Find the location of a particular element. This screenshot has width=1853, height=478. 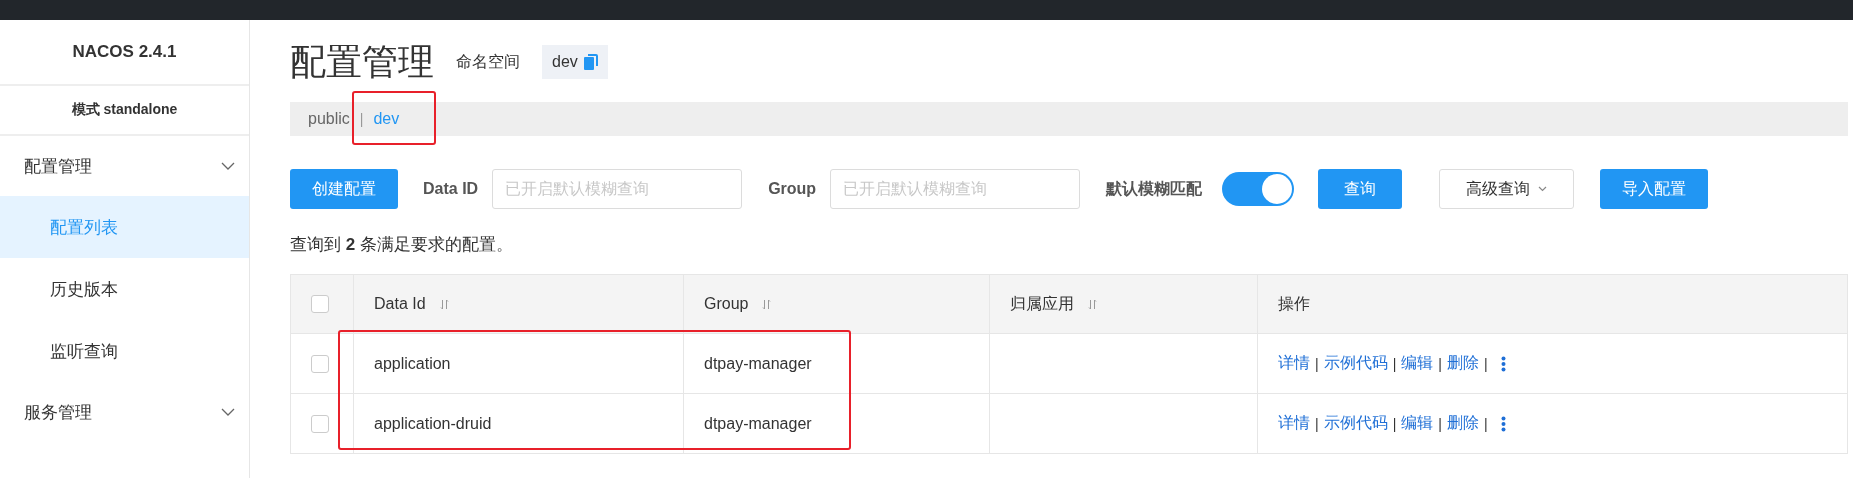

mode-label: 模式 standalone is located at coordinates (124, 111).